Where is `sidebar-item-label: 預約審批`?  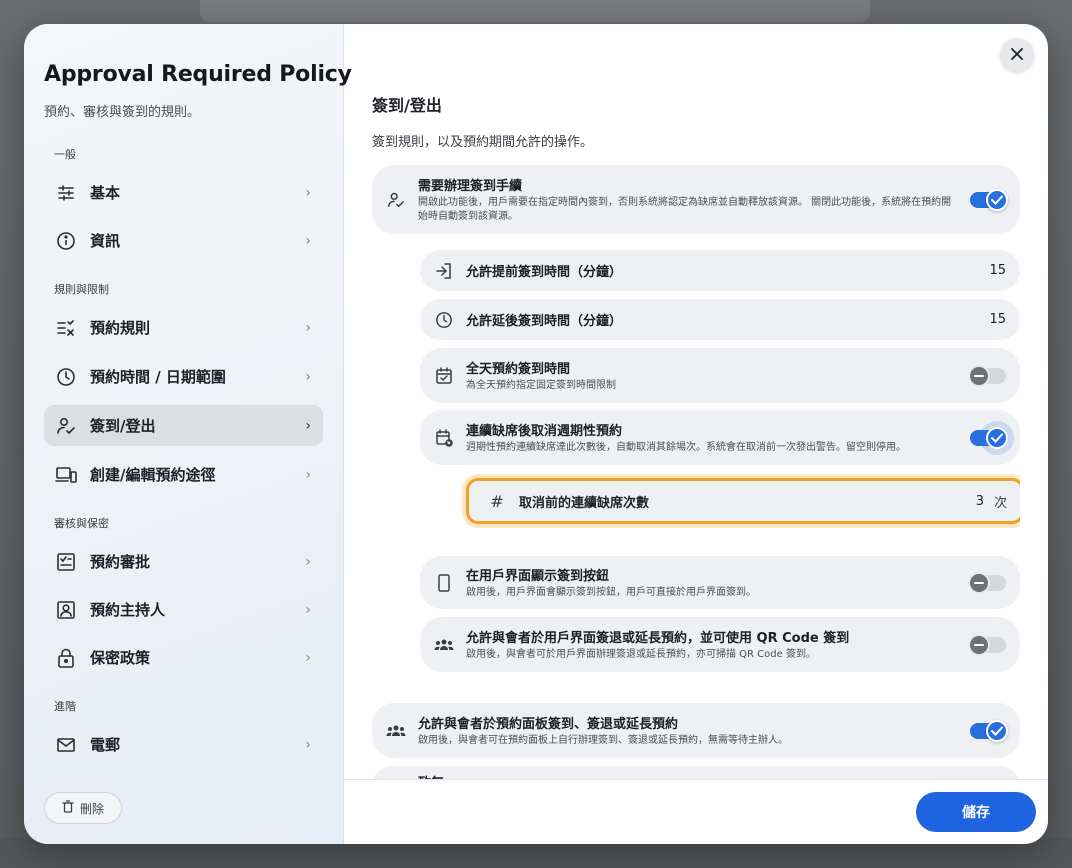
sidebar-item-label: 預約審批 is located at coordinates (120, 562).